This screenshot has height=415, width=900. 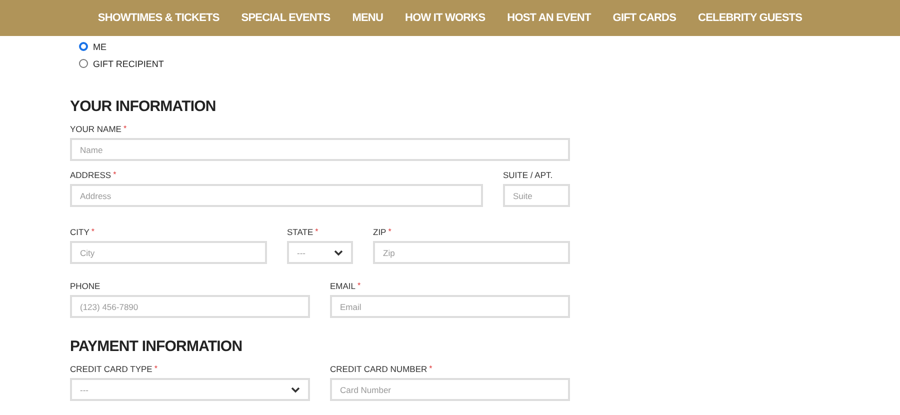 What do you see at coordinates (471, 252) in the screenshot?
I see `input-field: Zip` at bounding box center [471, 252].